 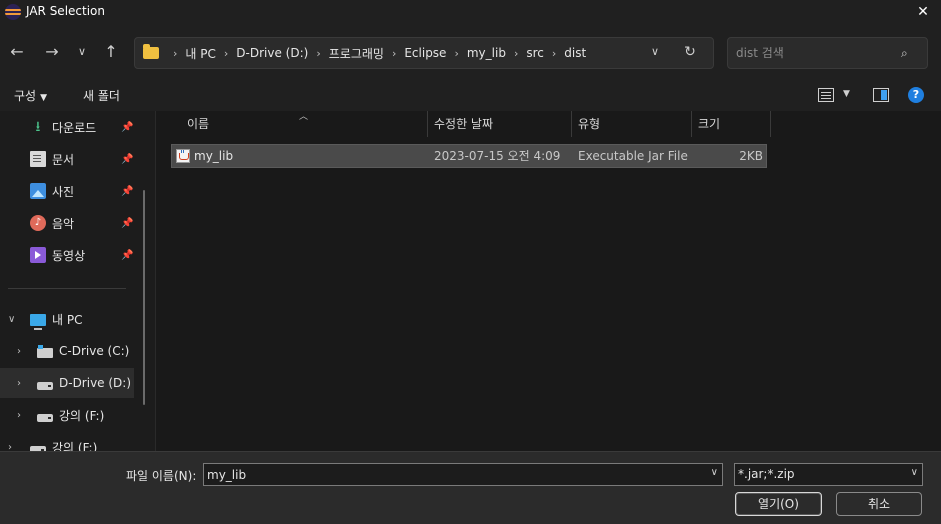 I want to click on sidebar-item-documents: 문서 📌, so click(x=67, y=159).